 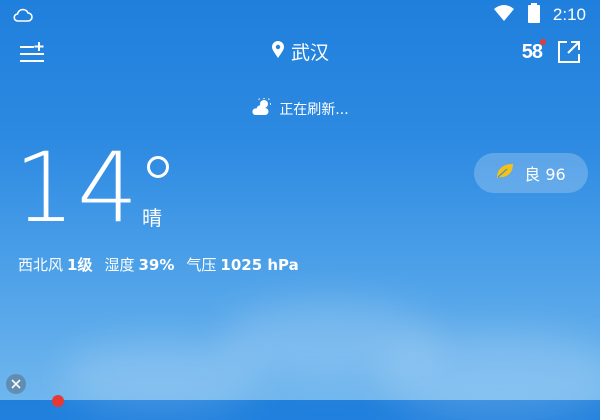 What do you see at coordinates (569, 14) in the screenshot?
I see `status-time: 2:10` at bounding box center [569, 14].